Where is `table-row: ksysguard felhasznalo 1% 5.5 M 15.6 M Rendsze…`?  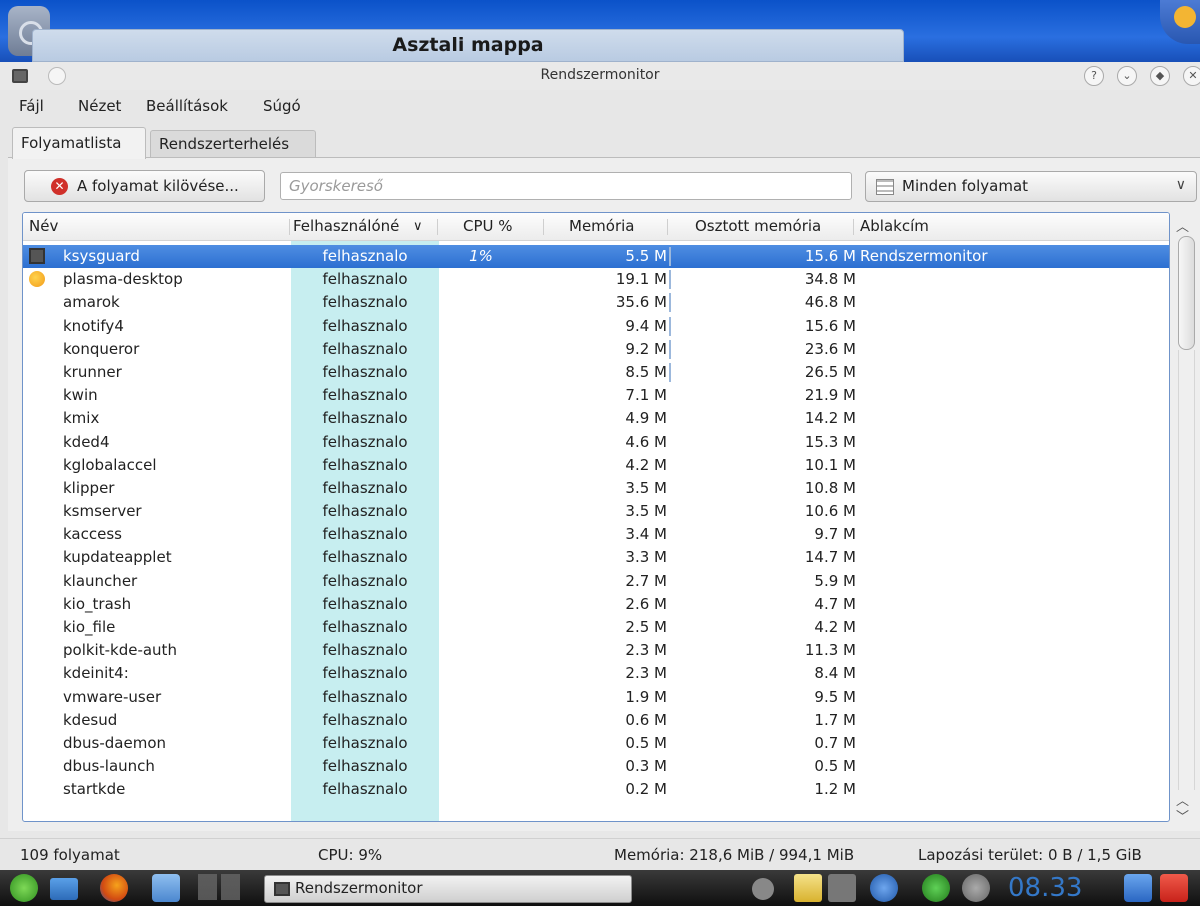
table-row: ksysguard felhasznalo 1% 5.5 M 15.6 M Rendsze… is located at coordinates (596, 257).